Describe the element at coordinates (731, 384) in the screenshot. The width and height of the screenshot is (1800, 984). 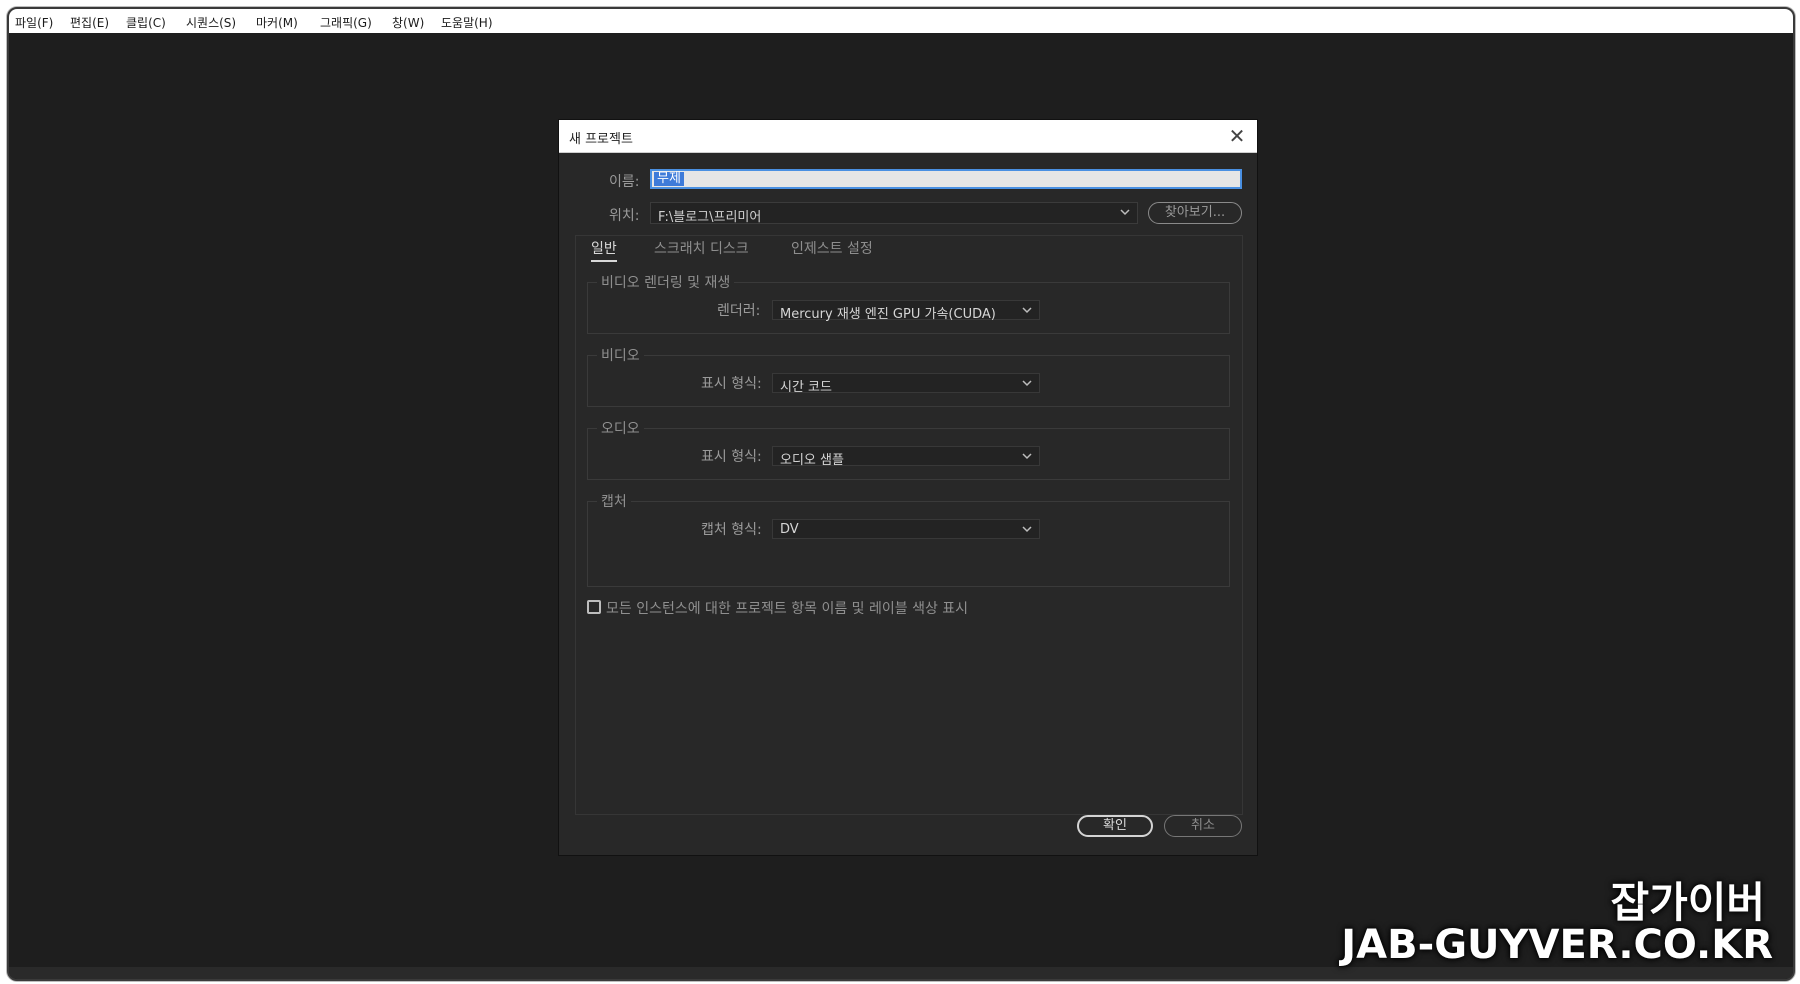
I see `video-display-format-label: 표시 형식:` at that location.